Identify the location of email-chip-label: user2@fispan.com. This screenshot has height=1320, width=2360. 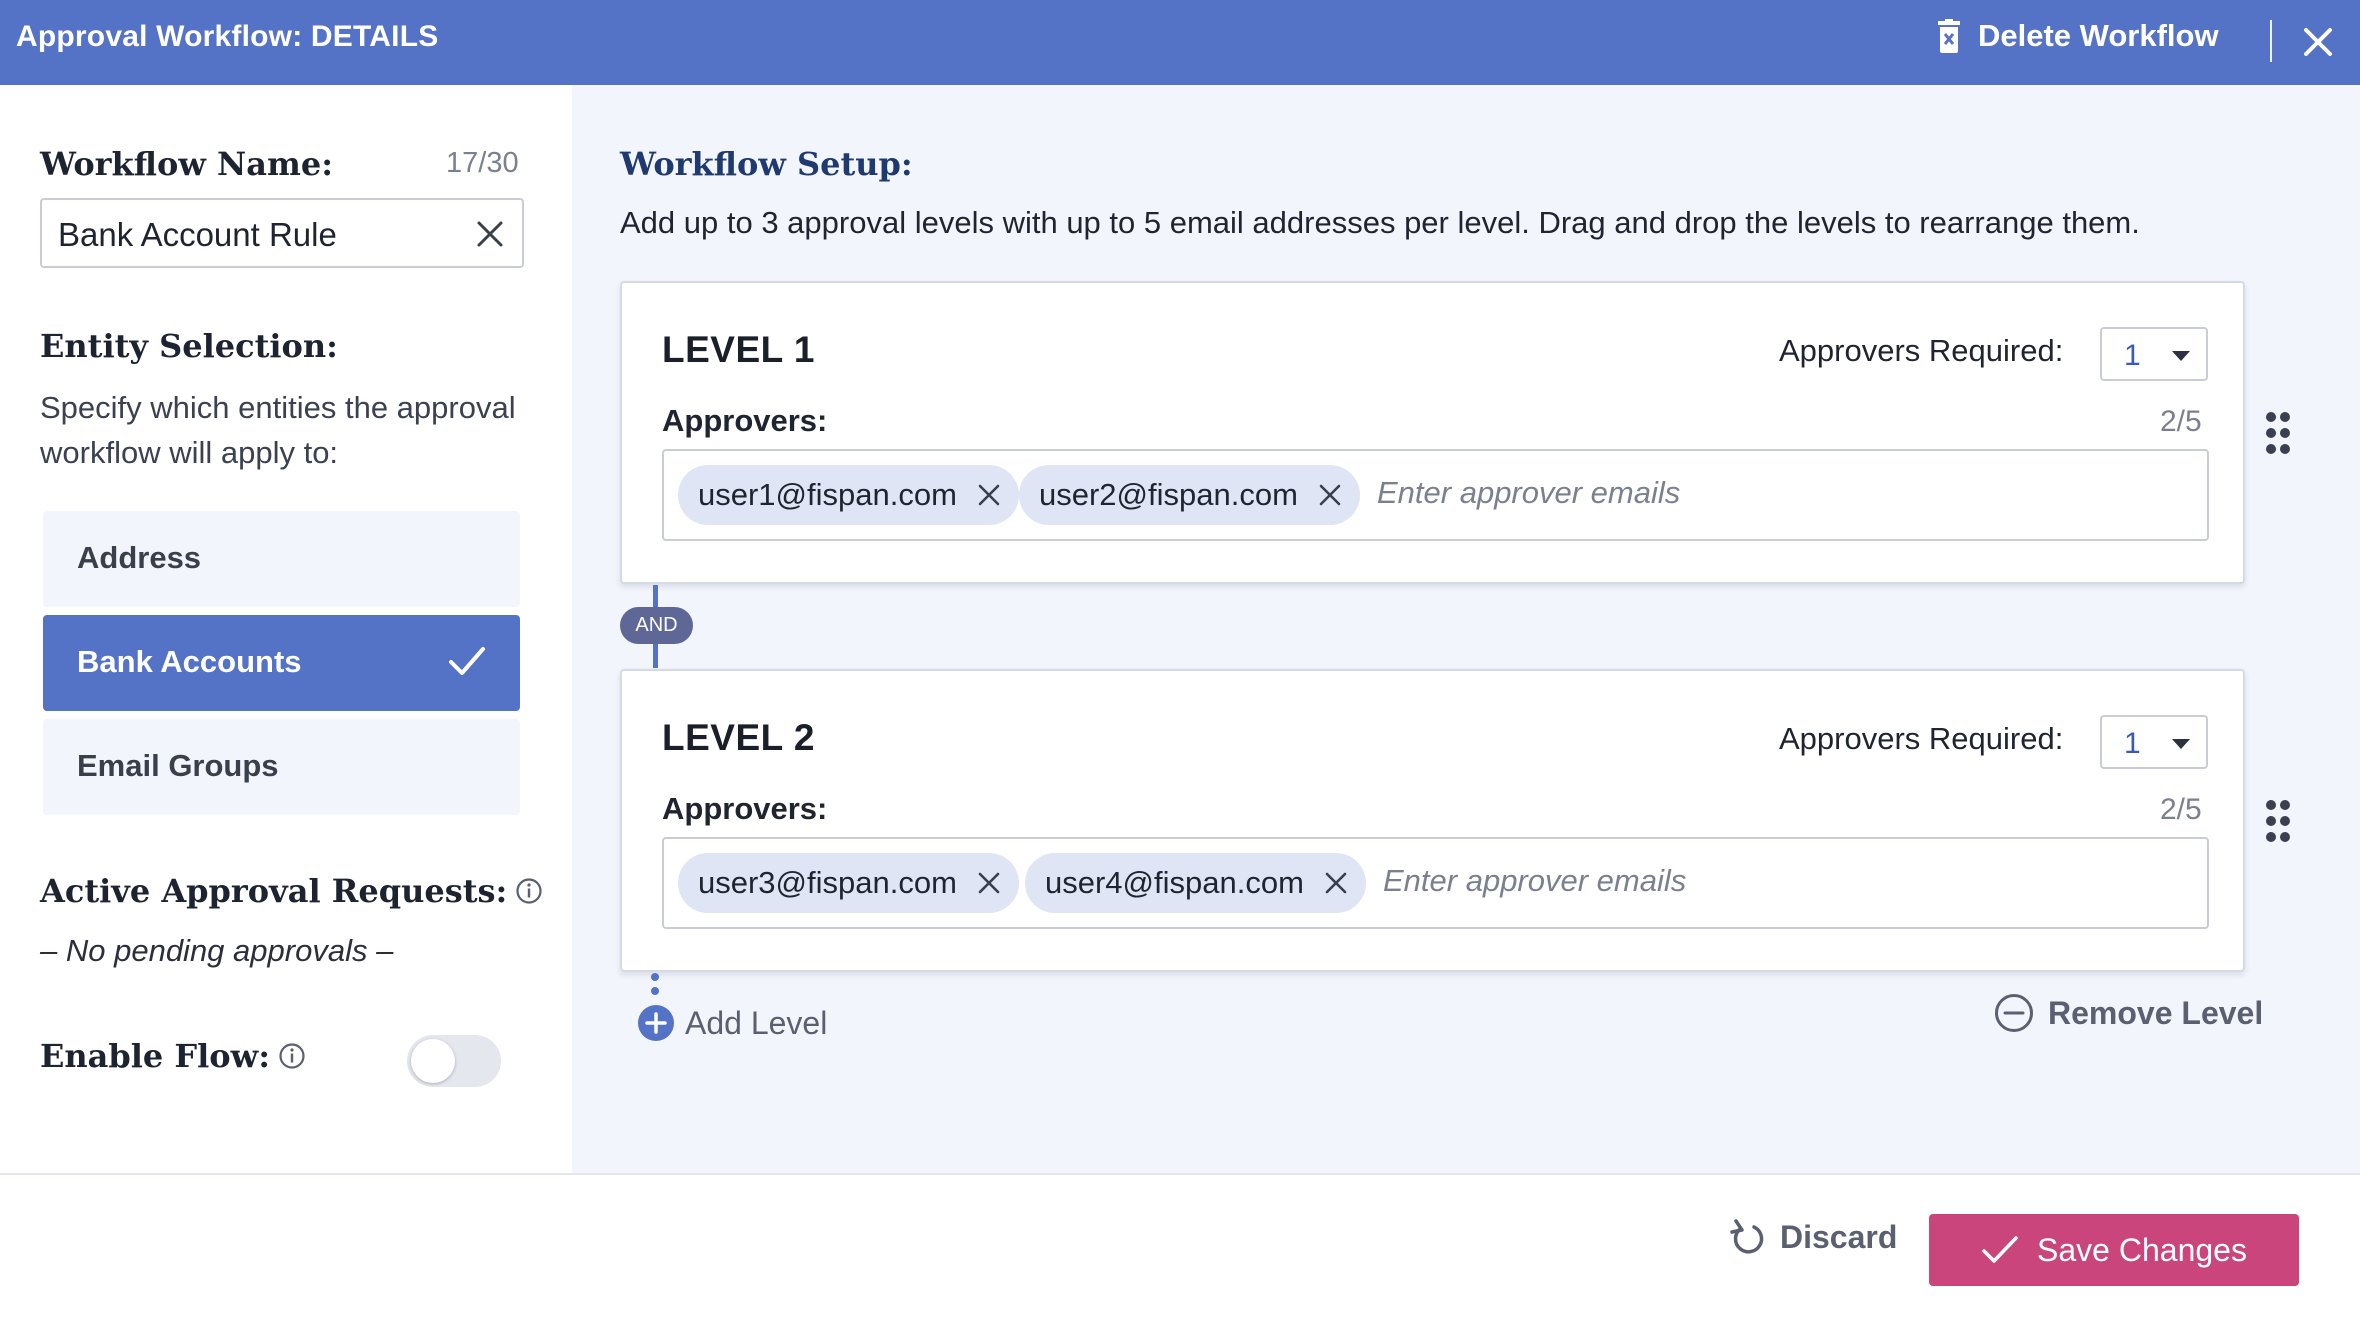
(1168, 494).